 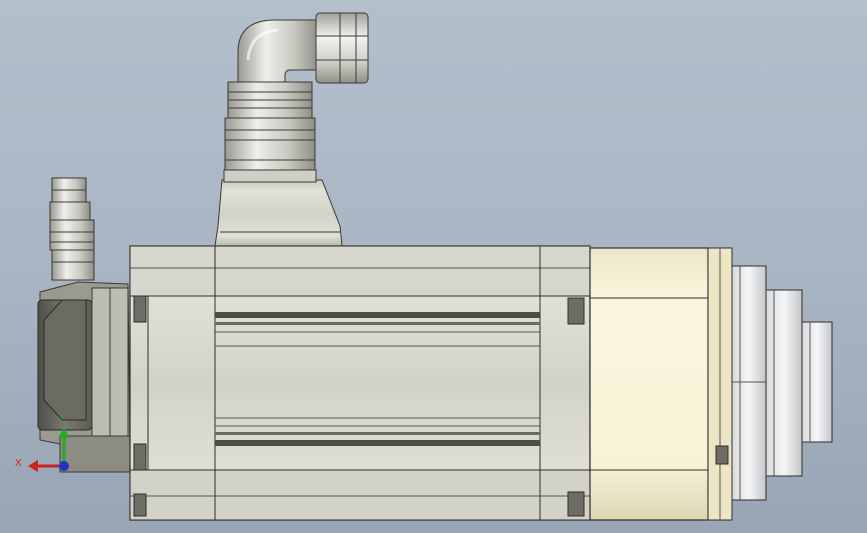 I want to click on encoder-connector, so click(x=72, y=229).